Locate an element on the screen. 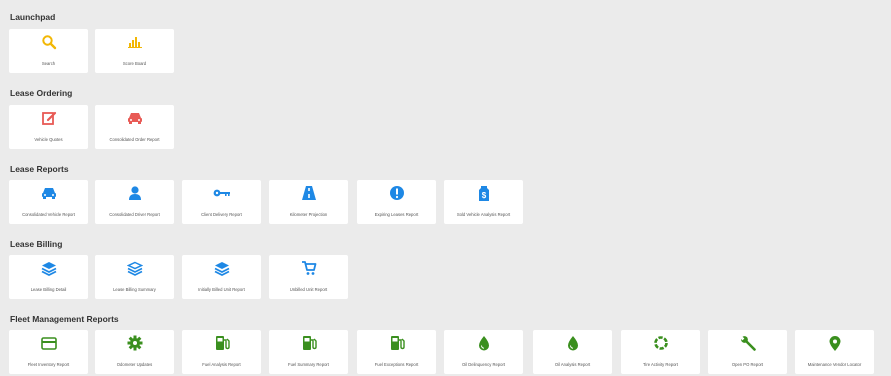  tile-fleet-inventory-report: Fleet Inventory Report is located at coordinates (48, 352).